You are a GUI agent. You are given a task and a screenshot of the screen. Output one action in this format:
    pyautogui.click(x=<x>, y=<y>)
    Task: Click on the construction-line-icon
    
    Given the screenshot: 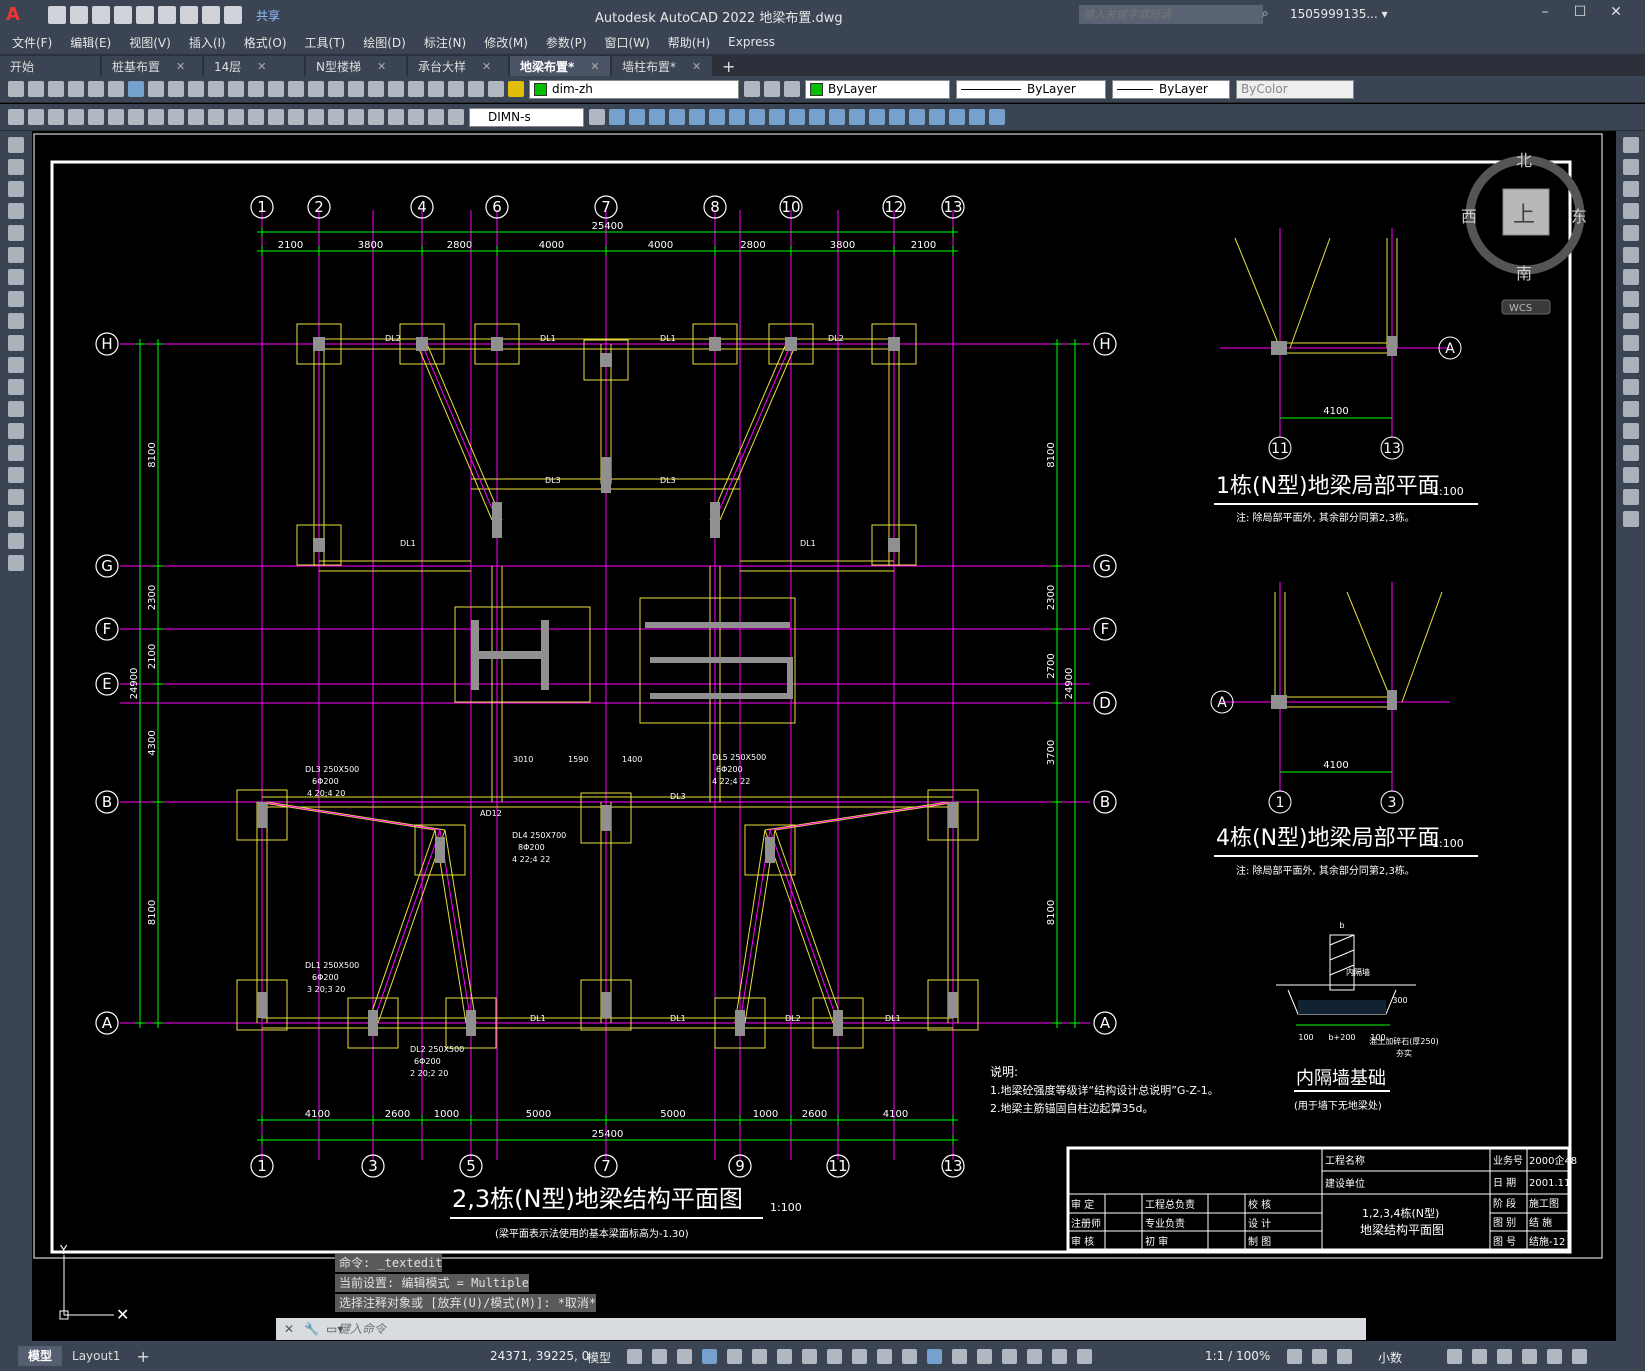 What is the action you would take?
    pyautogui.click(x=16, y=167)
    